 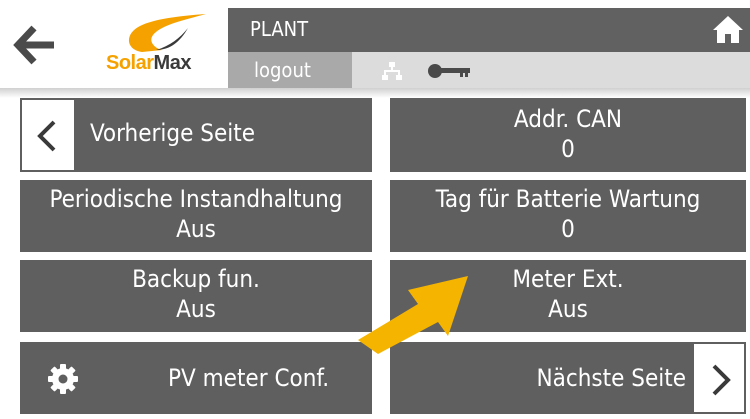 I want to click on chevron-left-icon, so click(x=46, y=136).